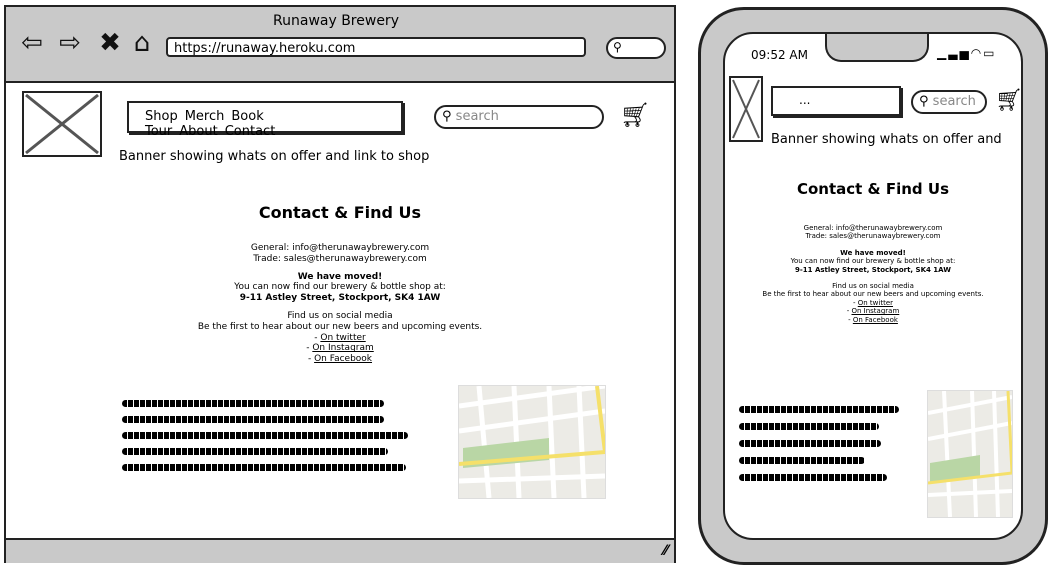  Describe the element at coordinates (636, 48) in the screenshot. I see `browser-search-button: ⚲` at that location.